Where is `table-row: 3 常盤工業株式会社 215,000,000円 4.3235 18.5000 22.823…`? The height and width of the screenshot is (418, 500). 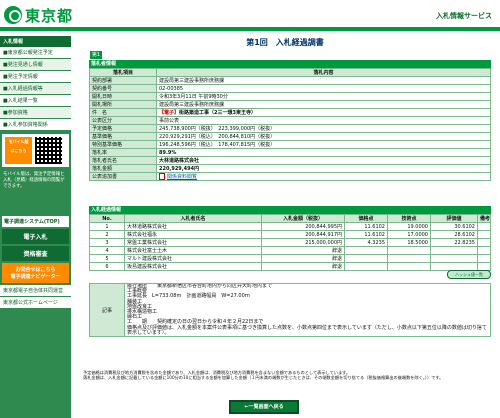
table-row: 3 常盤工業株式会社 215,000,000円 4.3235 18.5000 22.823… is located at coordinates (290, 242).